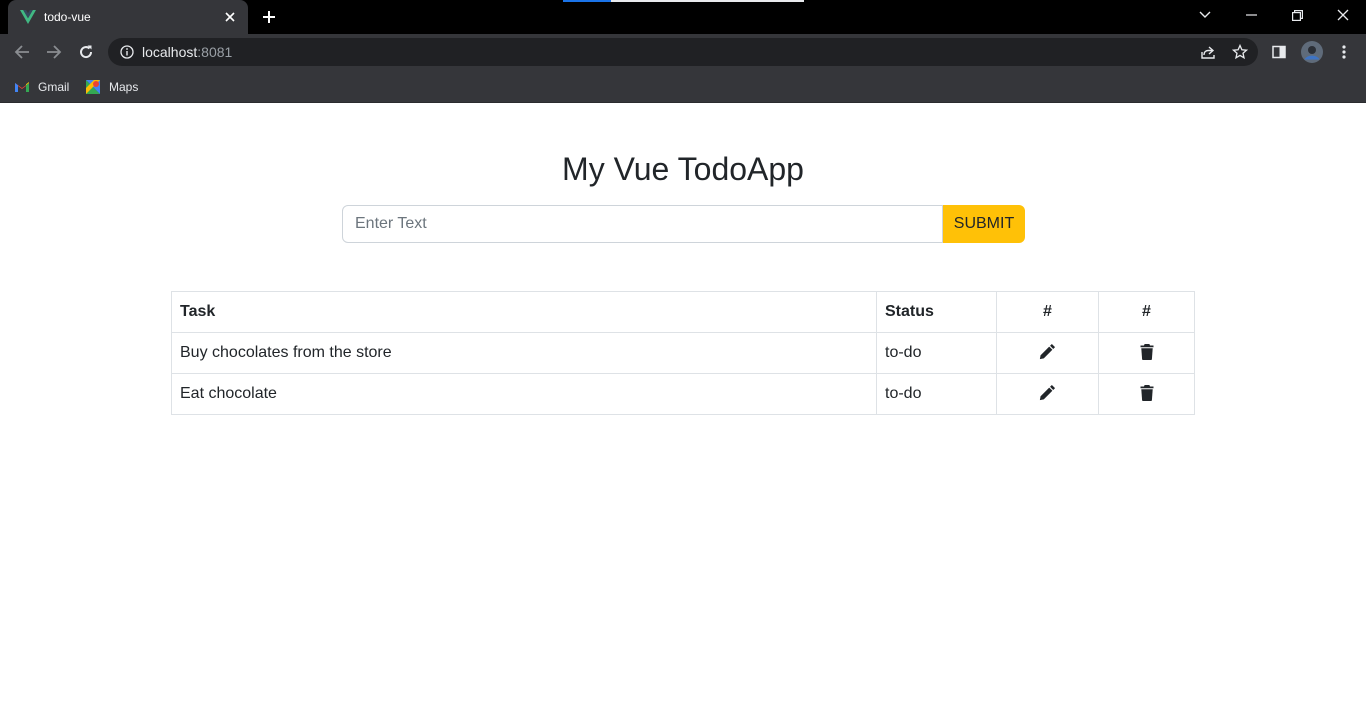  I want to click on browser-tab-strip: todo-vue, so click(683, 17).